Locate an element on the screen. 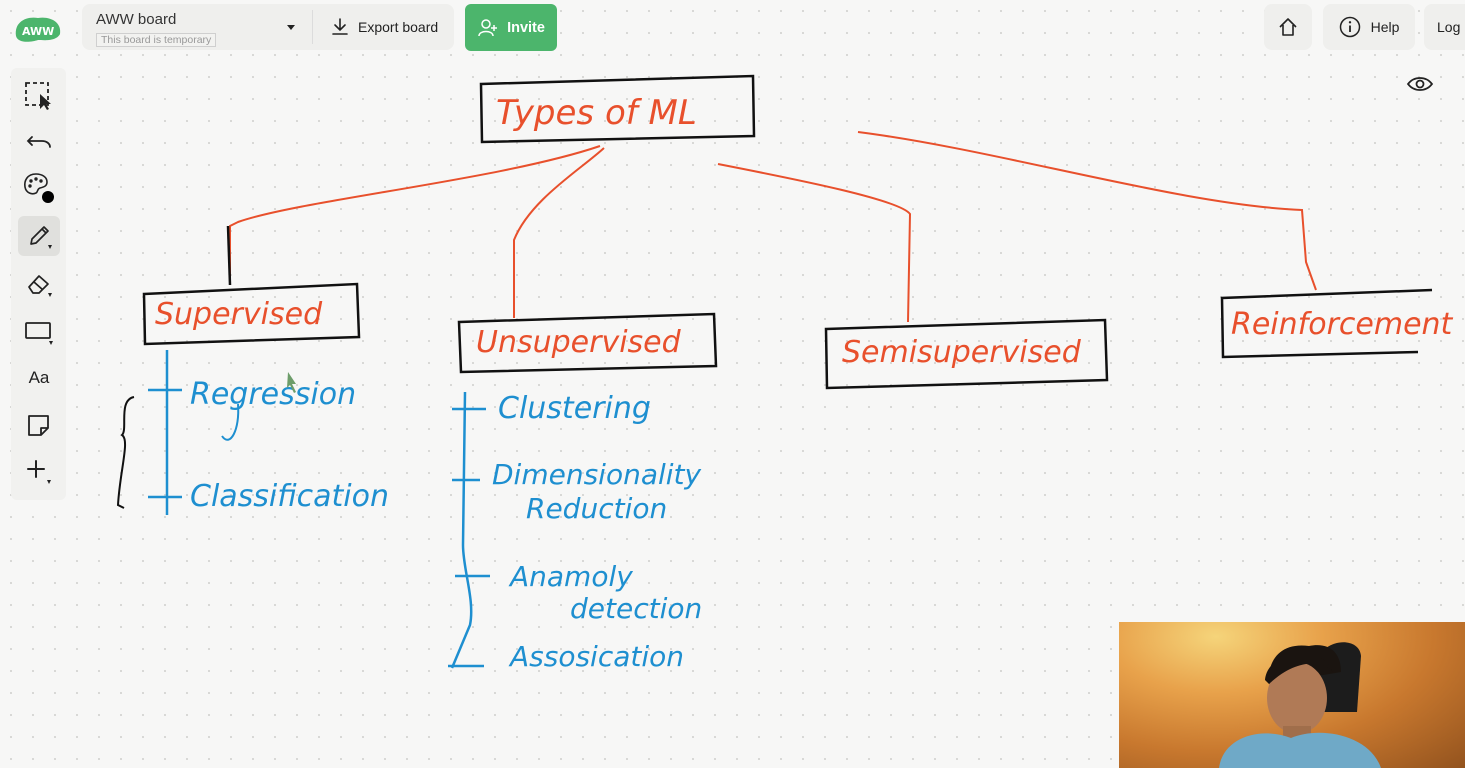 The height and width of the screenshot is (768, 1465). help-label: Help is located at coordinates (1385, 27).